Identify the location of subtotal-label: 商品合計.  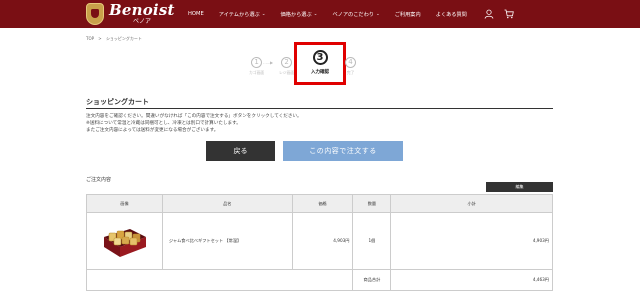
(372, 280).